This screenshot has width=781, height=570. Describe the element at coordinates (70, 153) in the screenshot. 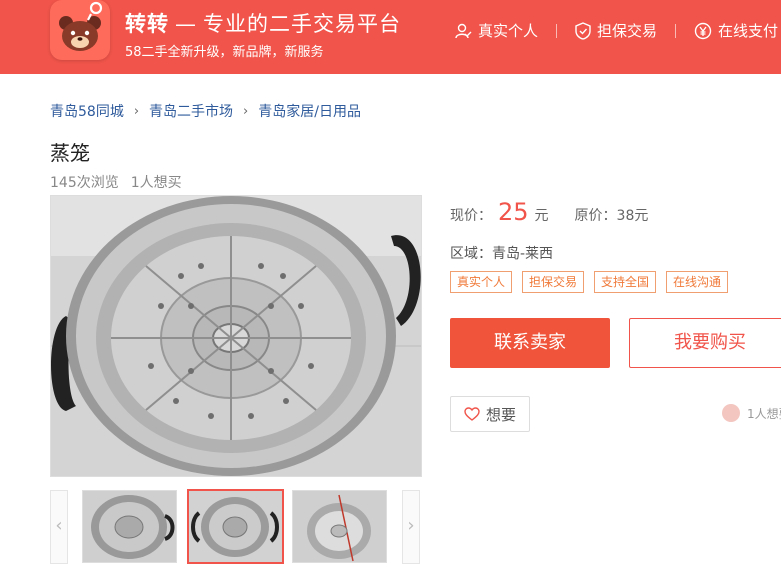

I see `product-title: 蒸笼` at that location.